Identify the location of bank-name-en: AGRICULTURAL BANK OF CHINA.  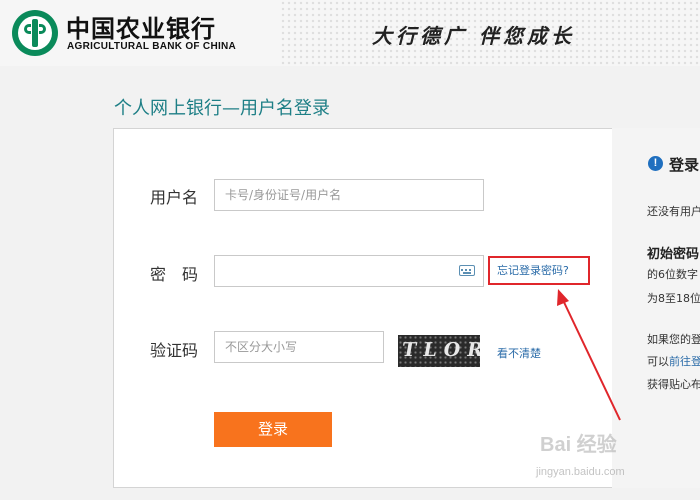
(152, 46).